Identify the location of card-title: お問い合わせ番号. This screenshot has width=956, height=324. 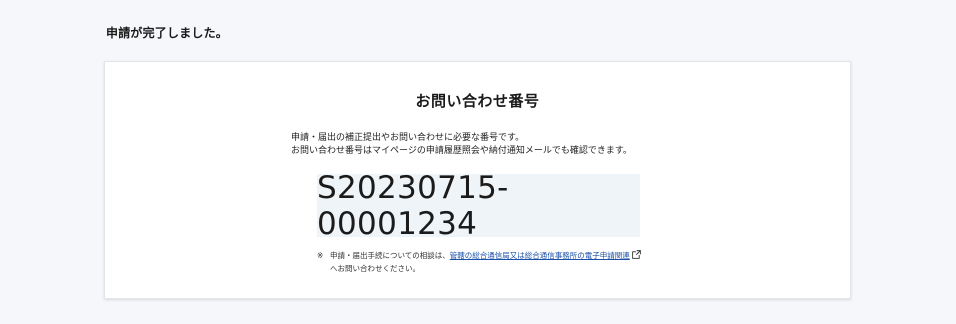
(477, 101).